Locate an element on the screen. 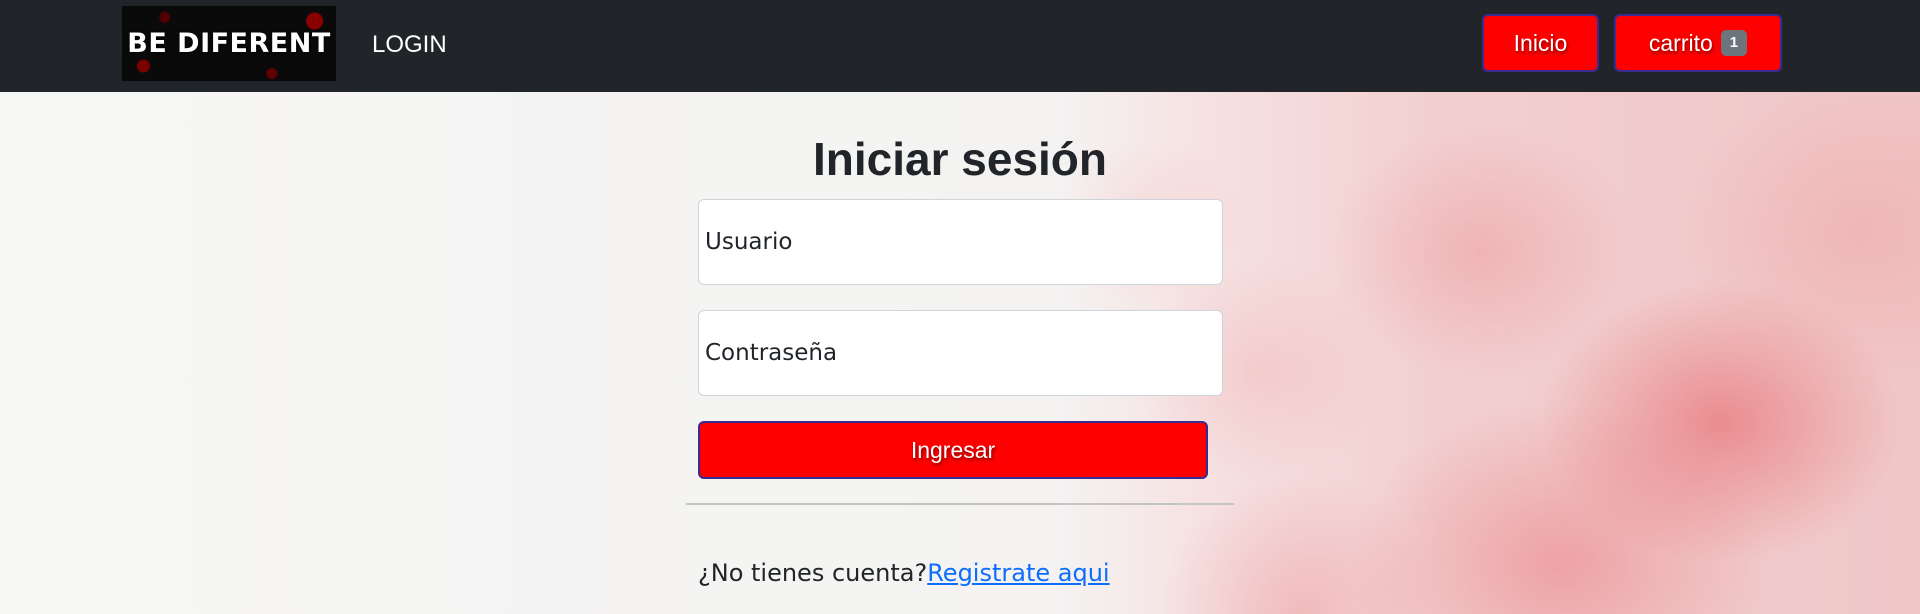 This screenshot has width=1920, height=614. cart-count-badge: 1 is located at coordinates (1734, 43).